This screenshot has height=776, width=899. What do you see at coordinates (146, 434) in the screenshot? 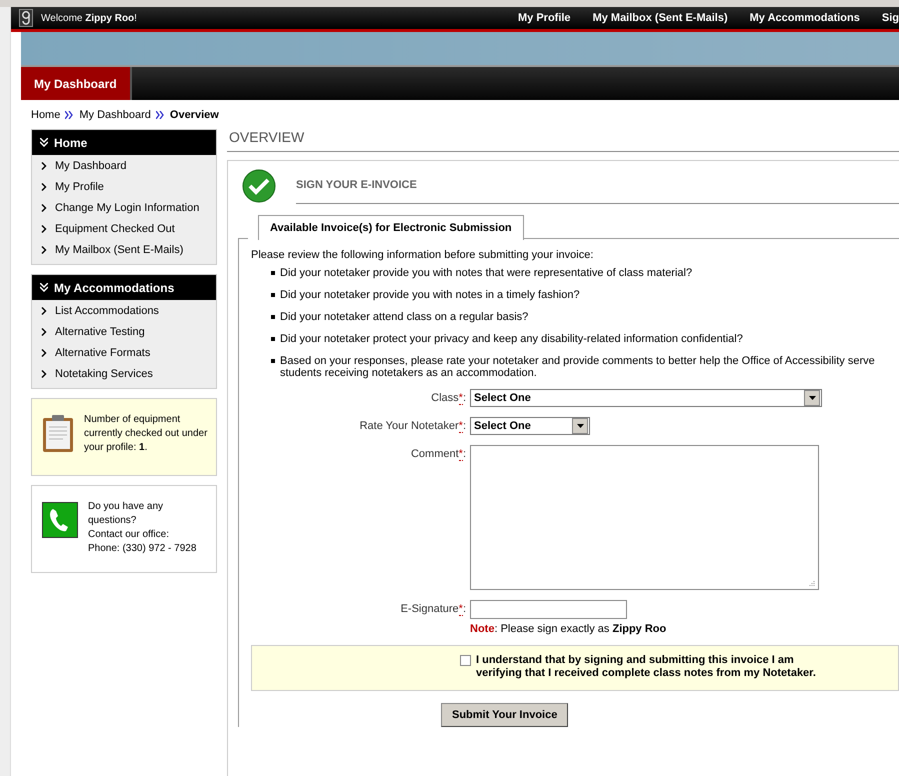
I see `equipment-count-text: Number of equipment currently checked out under your profile: 1.` at bounding box center [146, 434].